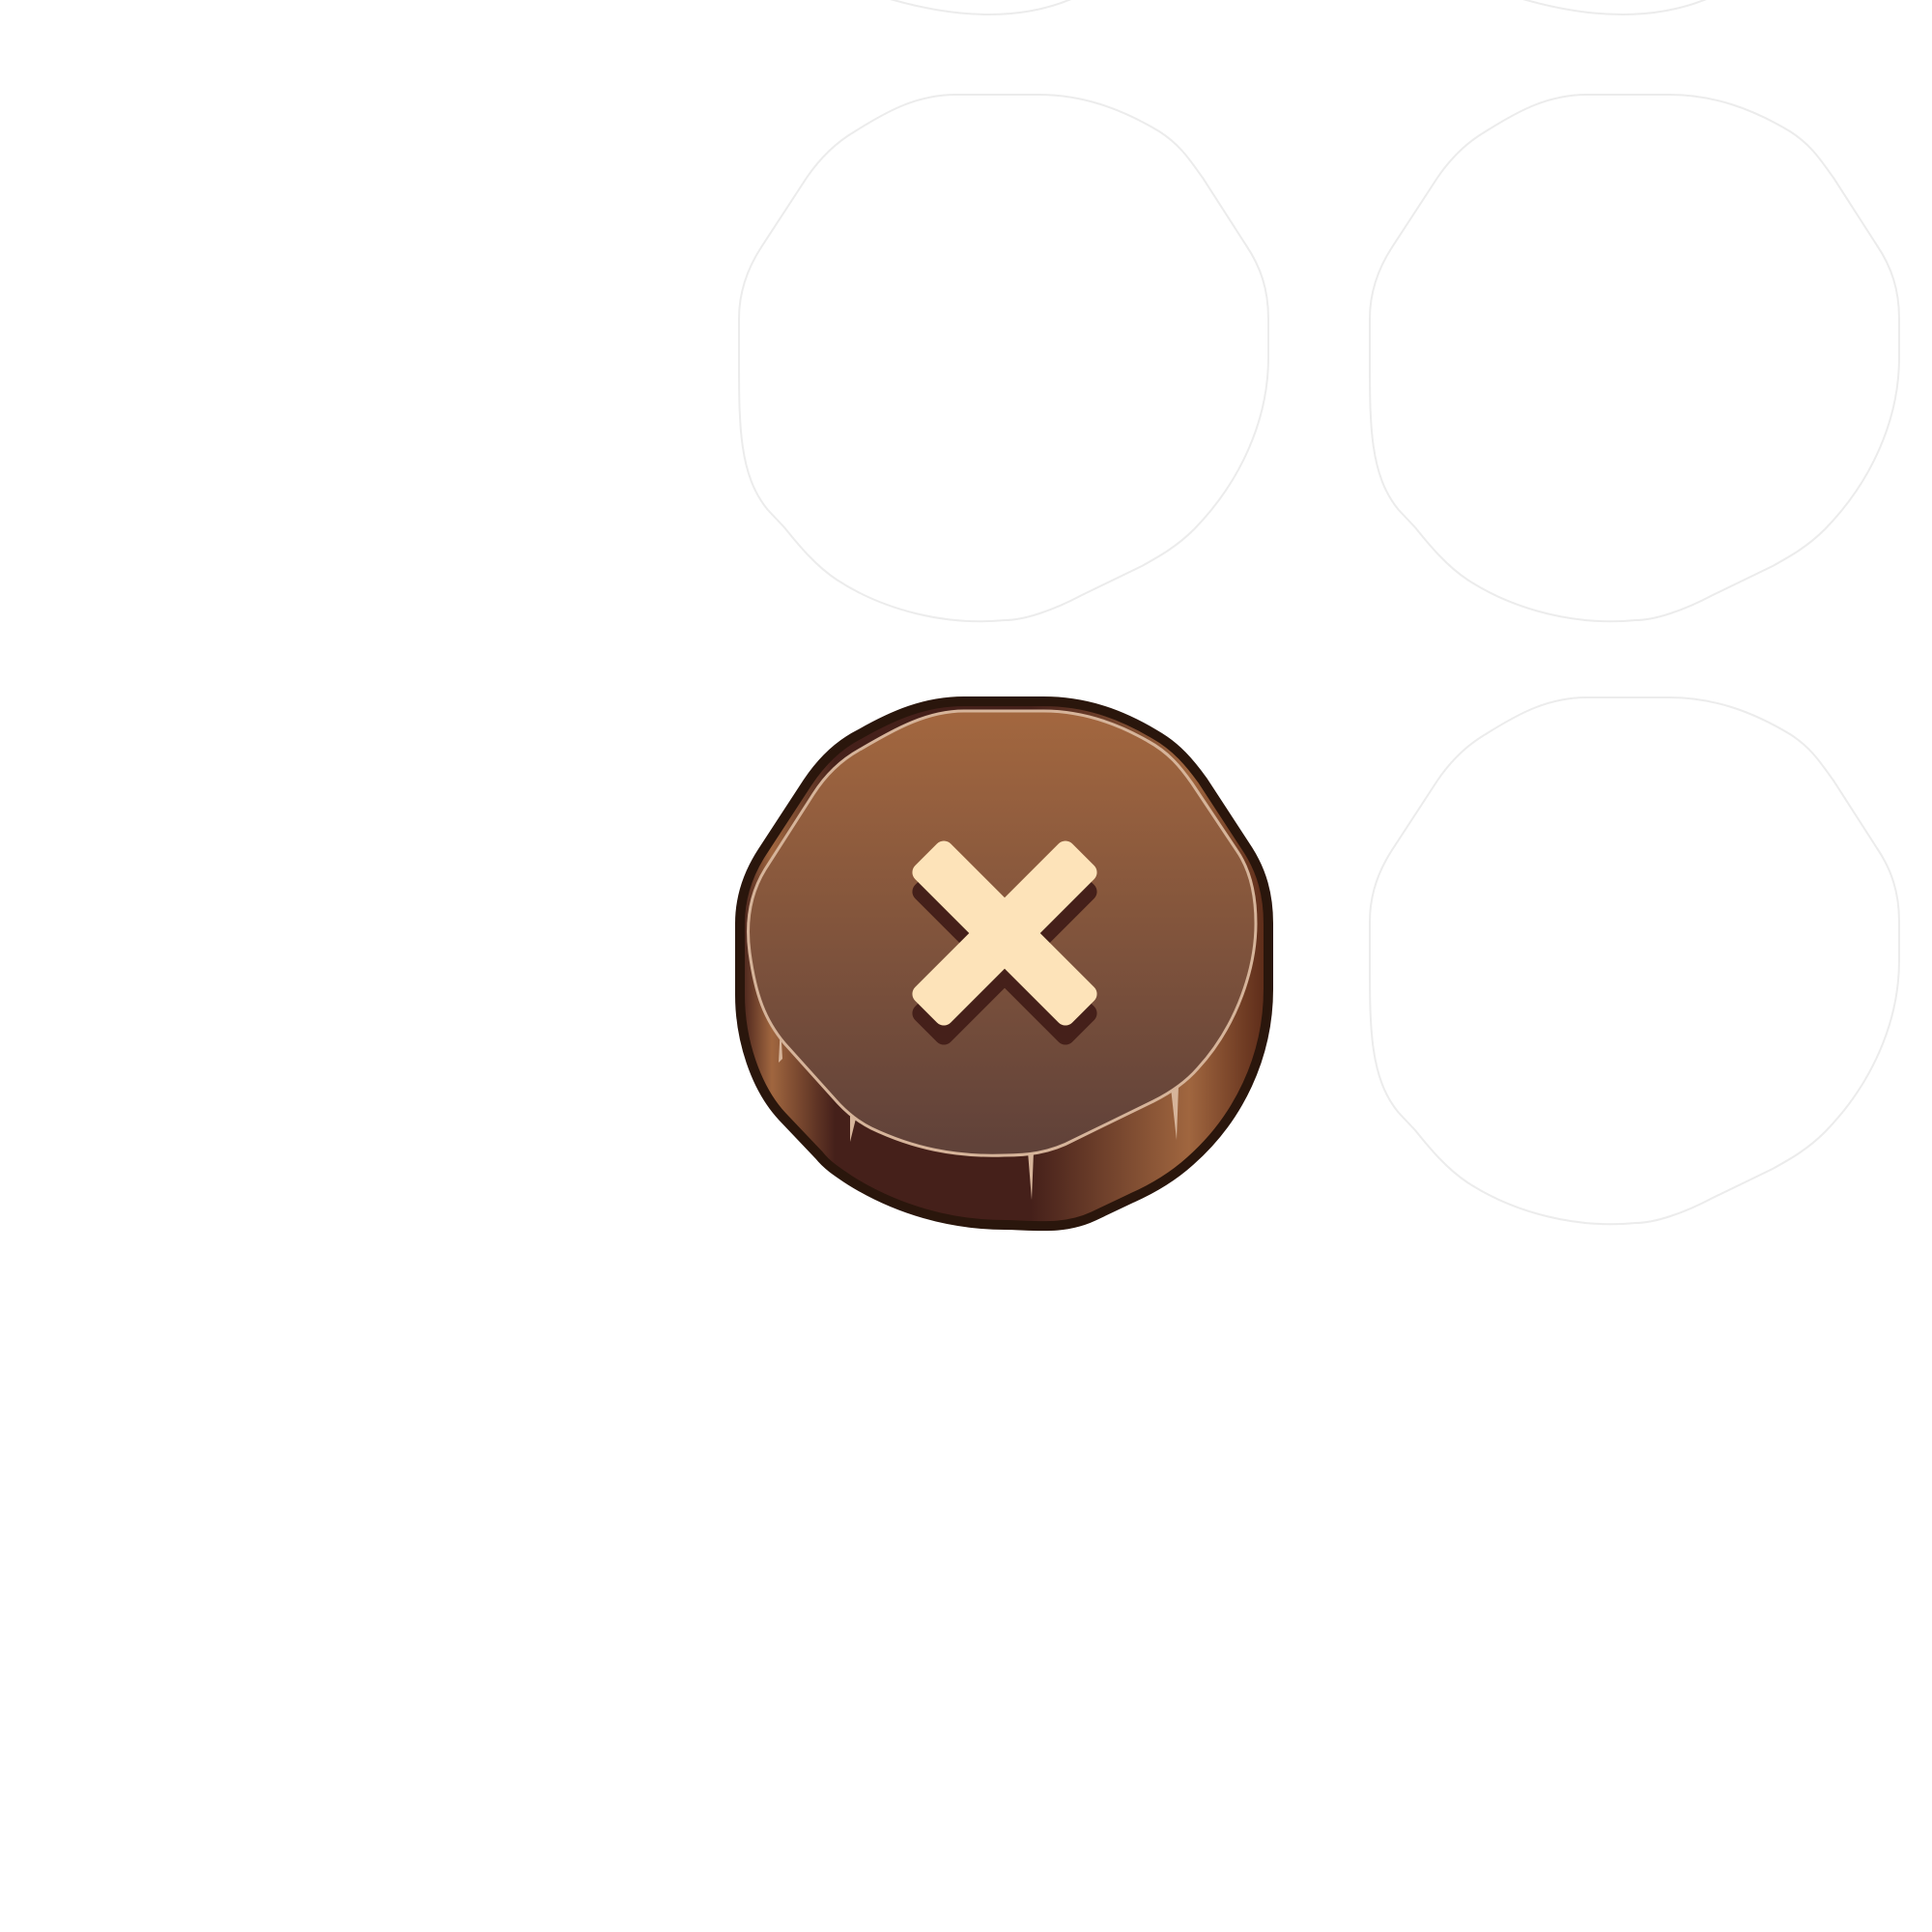  What do you see at coordinates (1004, 964) in the screenshot?
I see `close-button` at bounding box center [1004, 964].